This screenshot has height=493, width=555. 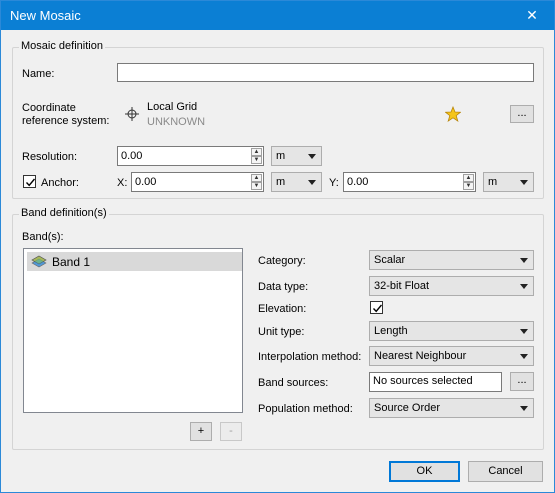 What do you see at coordinates (409, 182) in the screenshot?
I see `anchor-y-spinbox: 0.00 ▲ ▼` at bounding box center [409, 182].